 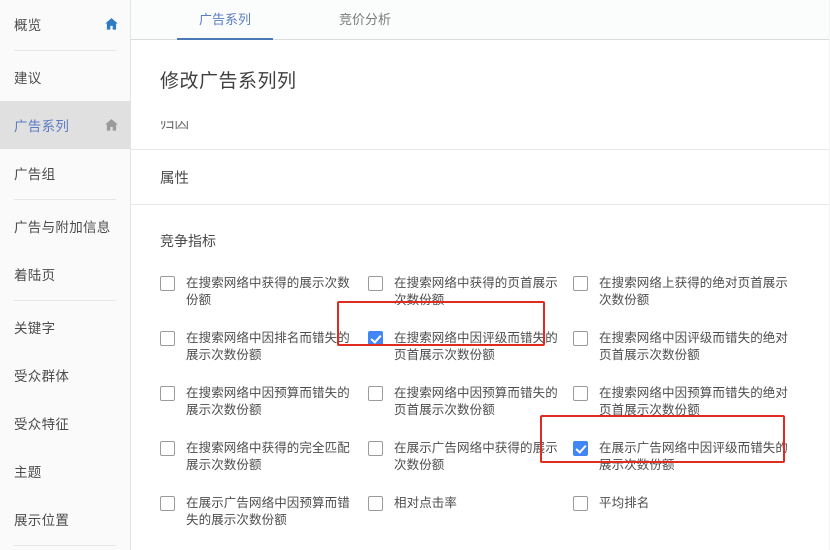 I want to click on metric-label: 在搜索网络中获得的展示次数份额, so click(x=268, y=291).